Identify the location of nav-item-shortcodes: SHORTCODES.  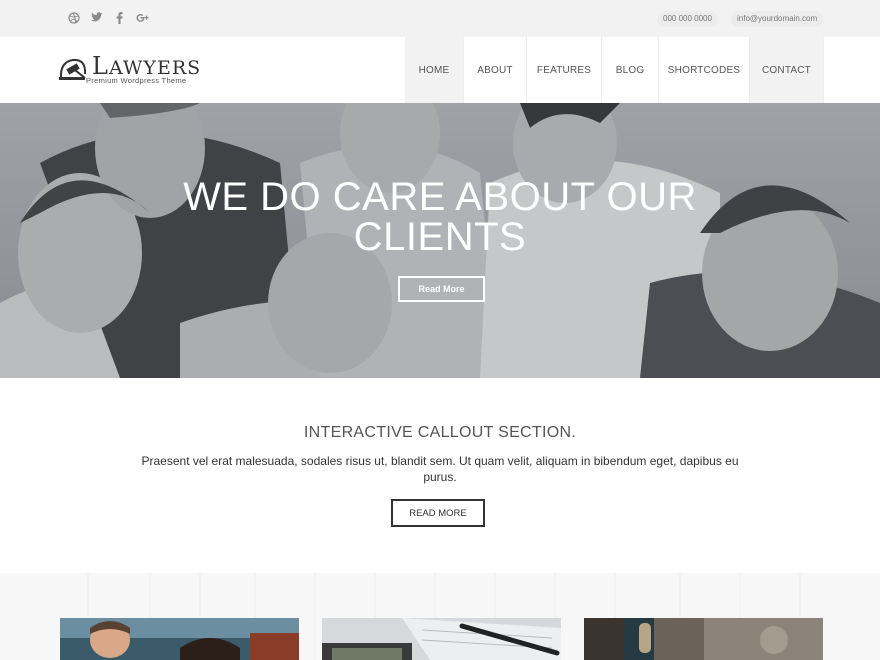
(704, 70).